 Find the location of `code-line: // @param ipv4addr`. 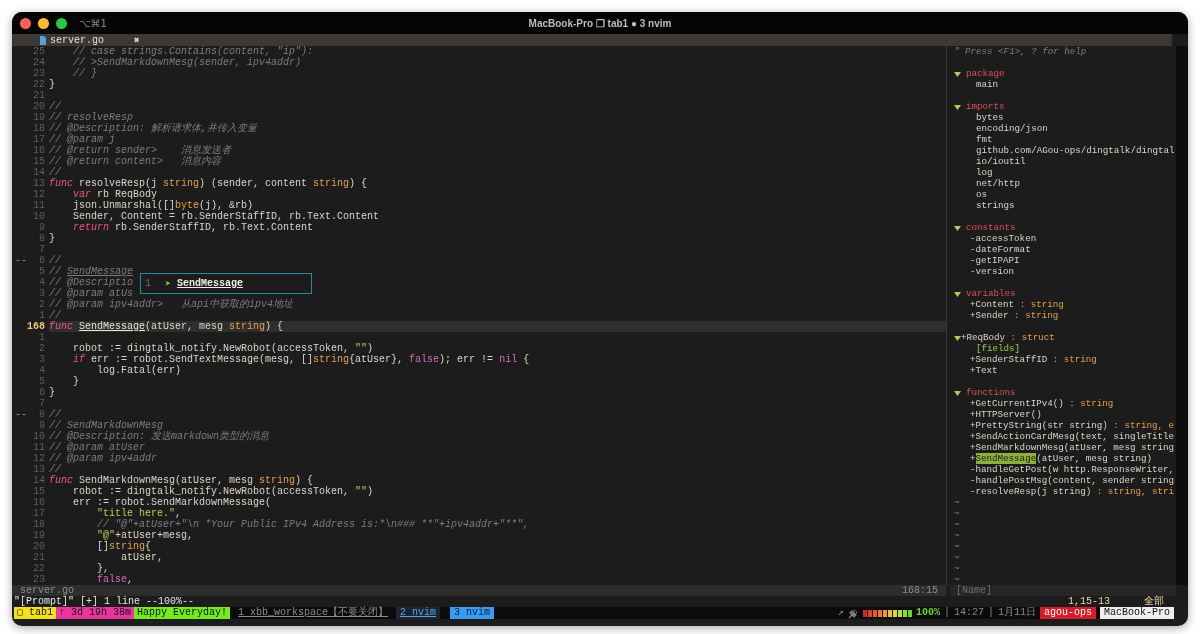

code-line: // @param ipv4addr is located at coordinates (103, 458).